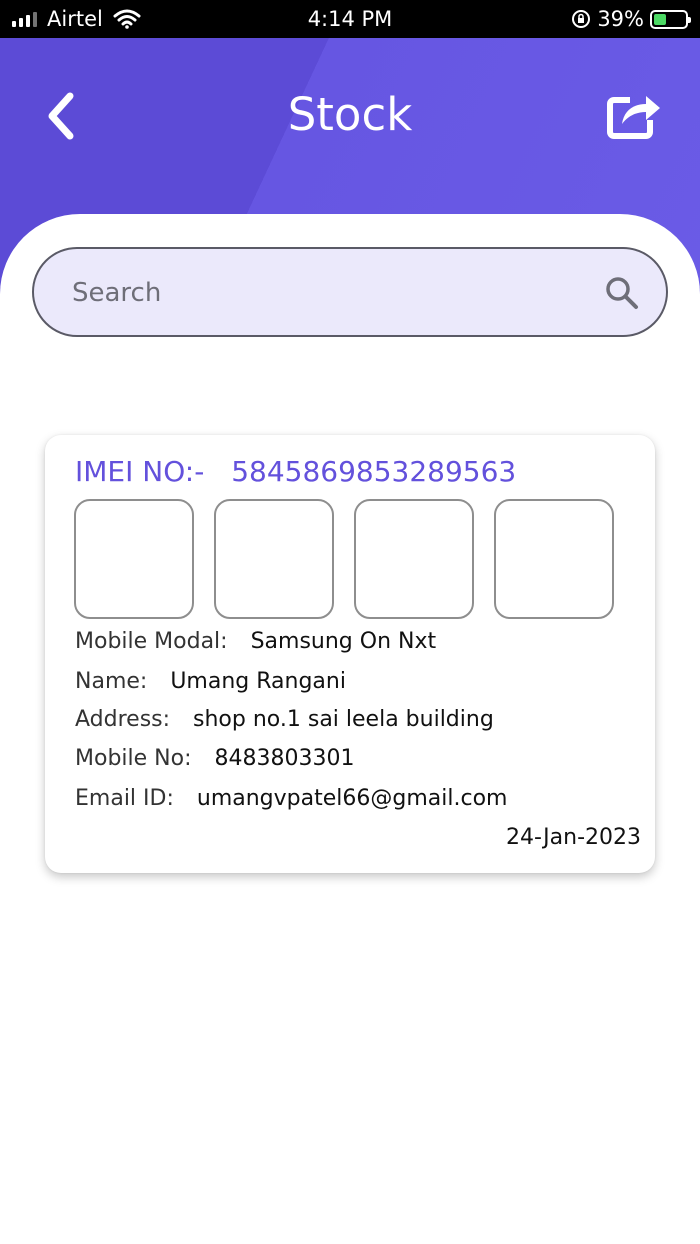 The height and width of the screenshot is (1244, 700). I want to click on imei-row: IMEI NO:- 5845869853289563, so click(295, 471).